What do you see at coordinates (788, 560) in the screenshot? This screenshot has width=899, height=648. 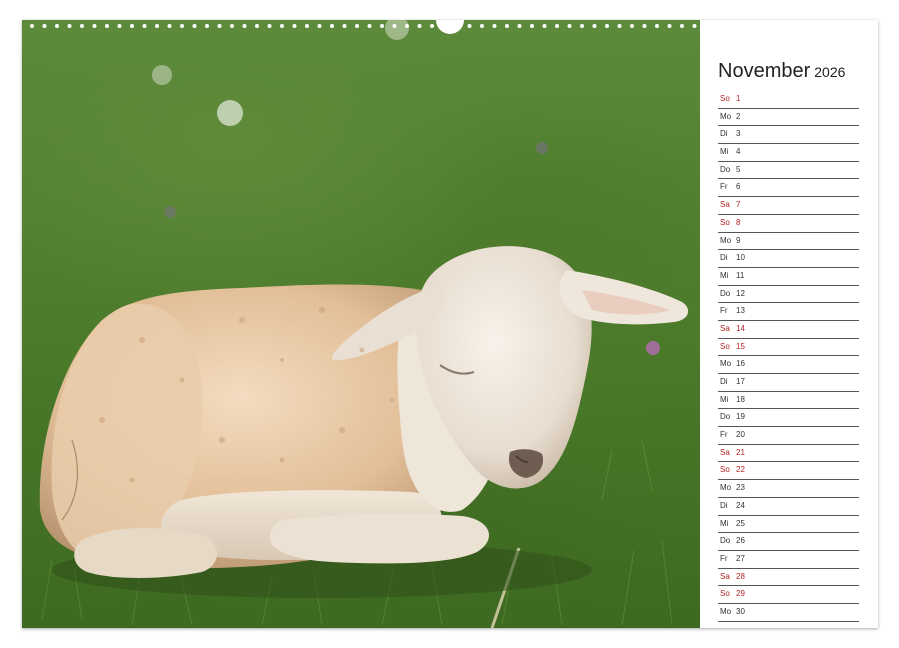 I see `day-row: Fr 27` at bounding box center [788, 560].